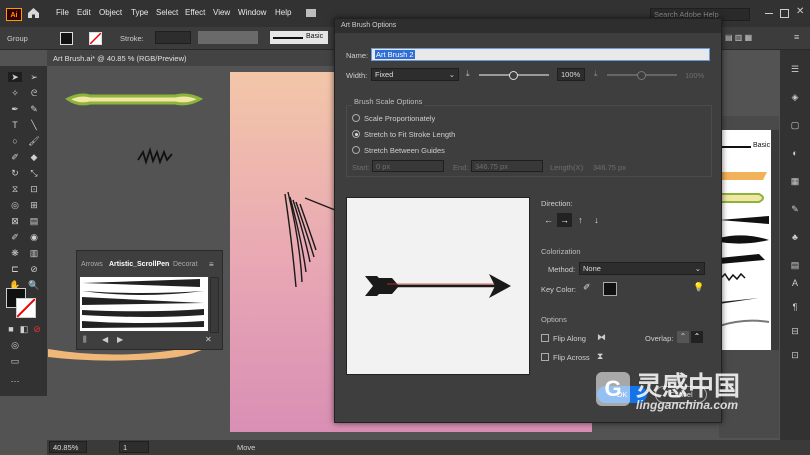 Image resolution: width=810 pixels, height=455 pixels. Describe the element at coordinates (34, 269) in the screenshot. I see `slice-tool-icon: ⊘` at that location.